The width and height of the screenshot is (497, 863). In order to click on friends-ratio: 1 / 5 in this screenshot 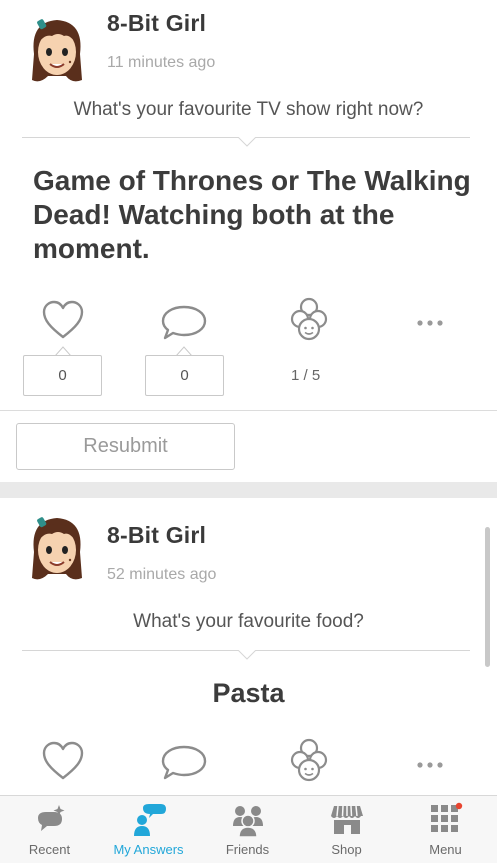, I will do `click(306, 375)`.